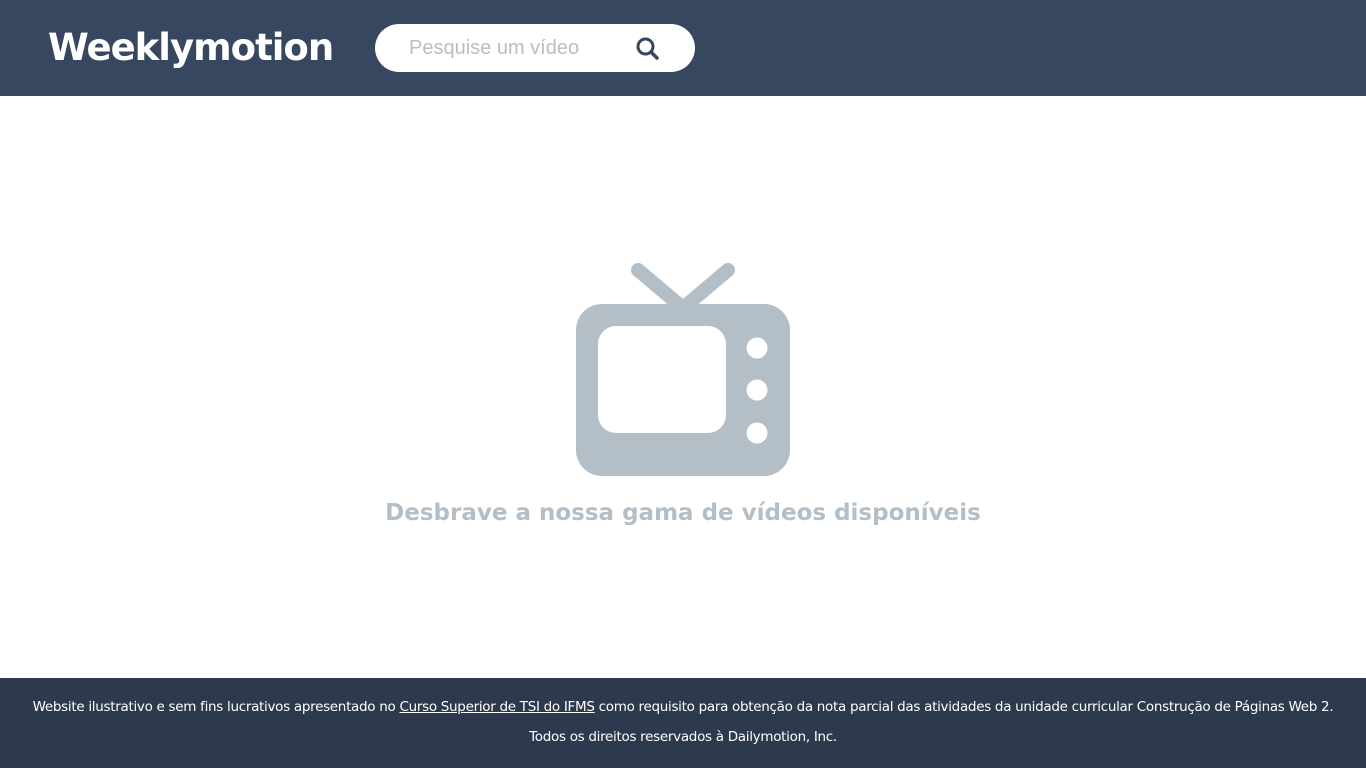 The height and width of the screenshot is (768, 1366). I want to click on search-form, so click(535, 48).